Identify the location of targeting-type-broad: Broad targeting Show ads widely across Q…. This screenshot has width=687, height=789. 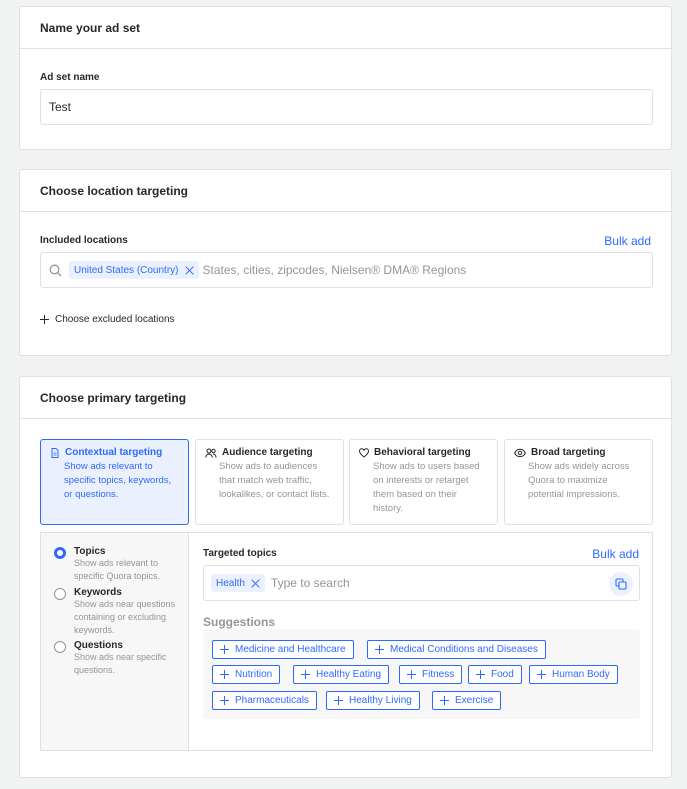
(578, 482).